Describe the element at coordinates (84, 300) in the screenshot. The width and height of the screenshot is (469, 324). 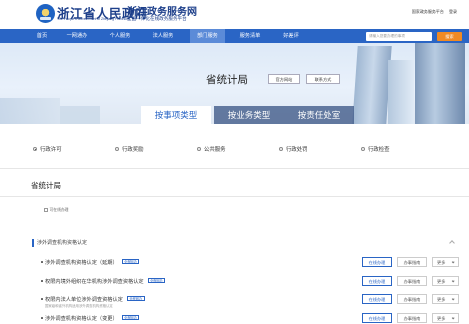
I see `item-name: 权限内法人单位涉外调查资格认定` at that location.